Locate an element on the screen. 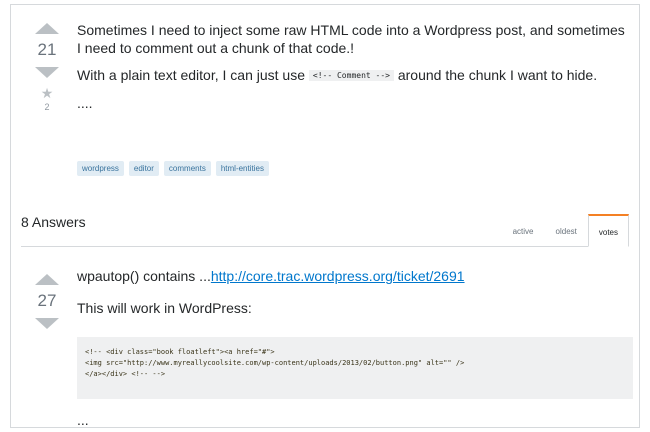 The image size is (650, 432). answer-score: 27 is located at coordinates (47, 300).